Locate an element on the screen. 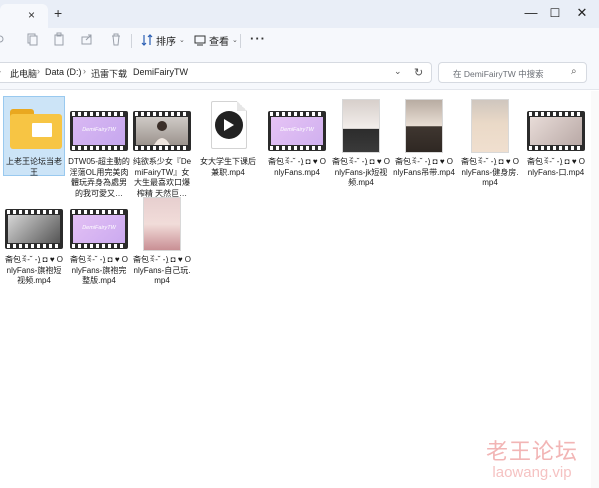 The image size is (599, 488). file-item: 斋包ꉂ-˘ -)ِ ◘ ♥ OnlyFans-健身房.mp4 is located at coordinates (490, 143).